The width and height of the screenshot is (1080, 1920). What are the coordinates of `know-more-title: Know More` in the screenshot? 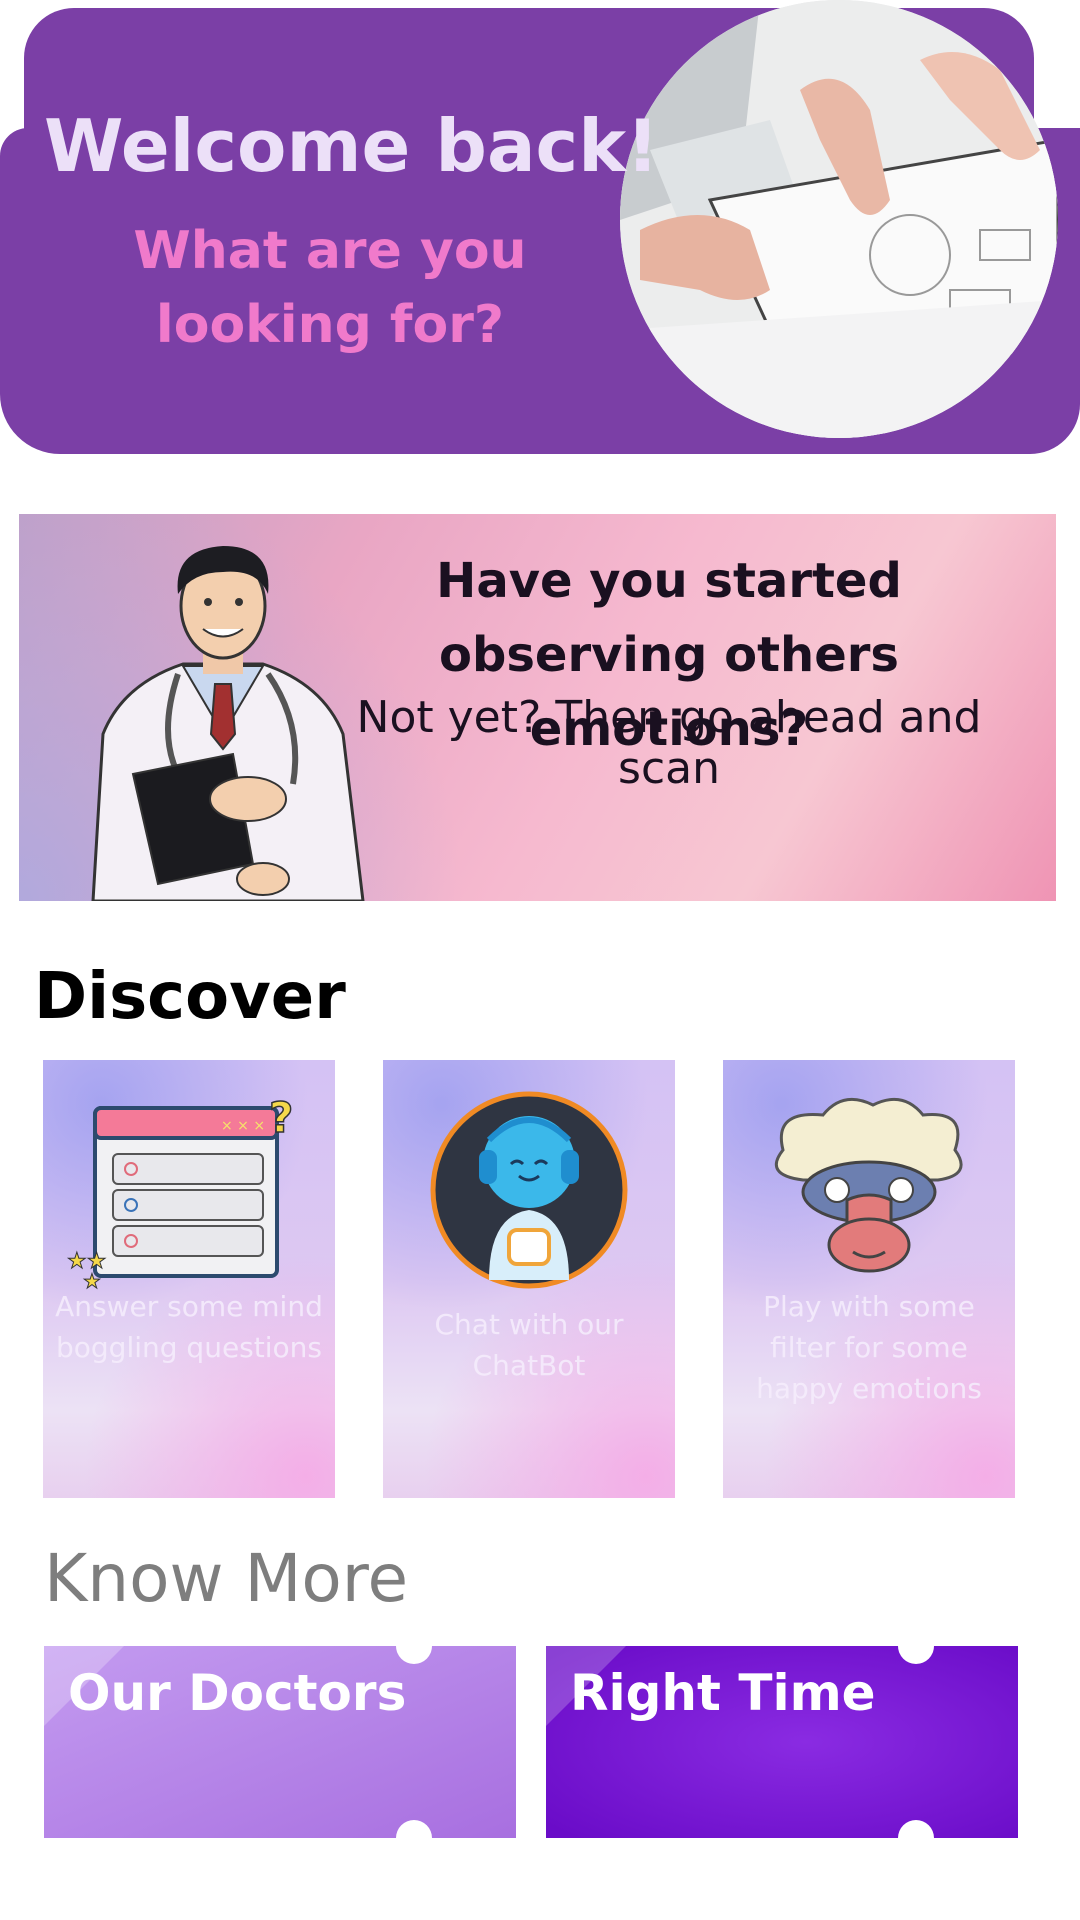 It's located at (226, 1578).